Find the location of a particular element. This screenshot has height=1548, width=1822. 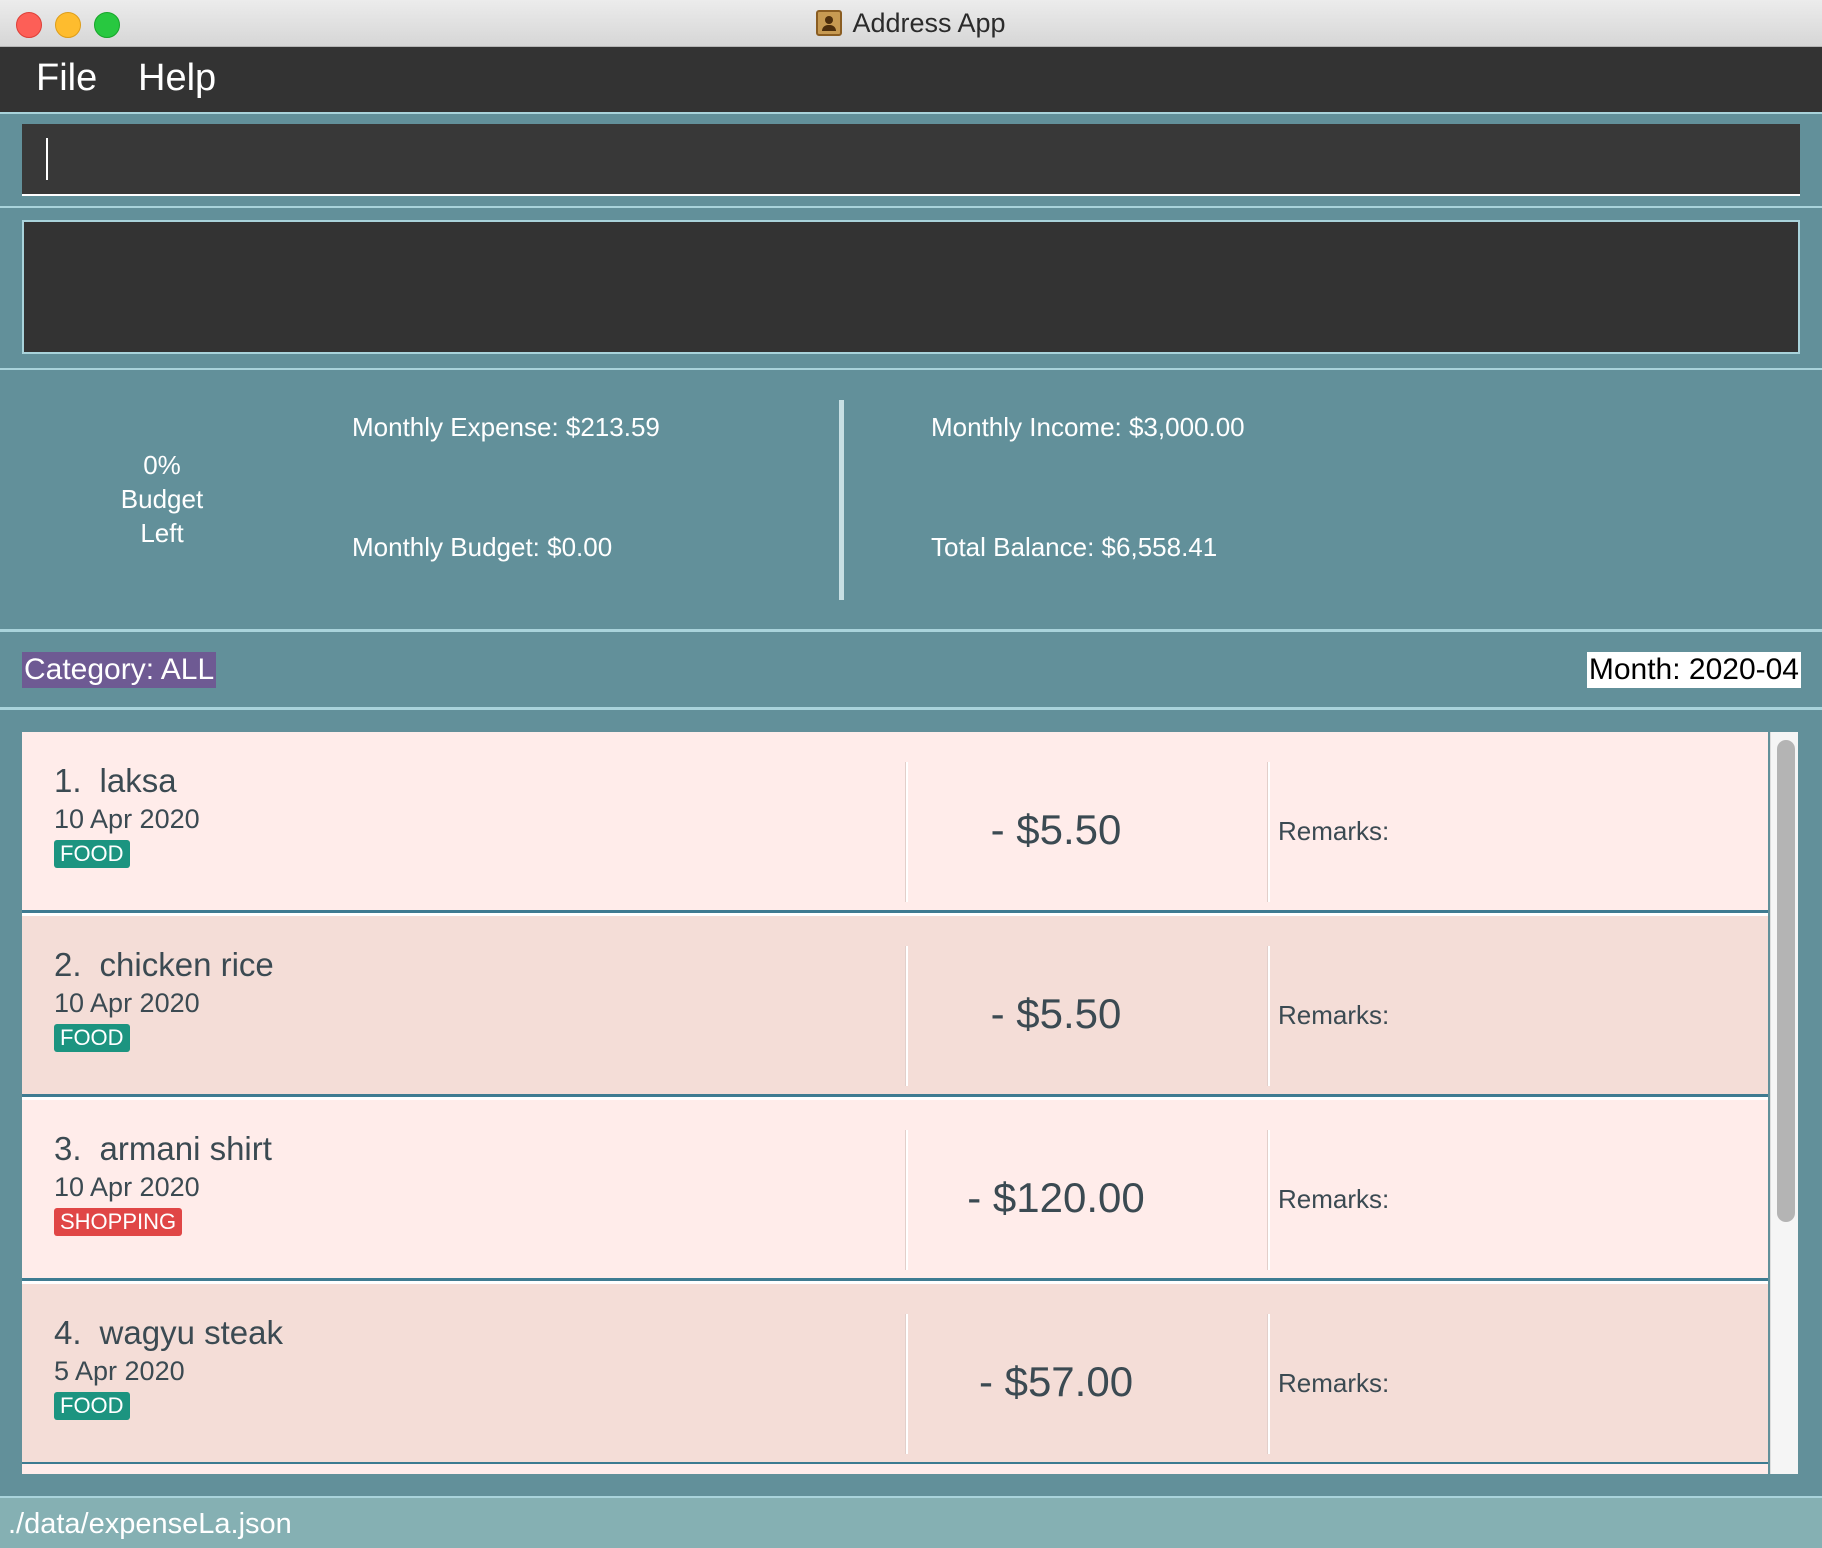

expense-index: 2. is located at coordinates (68, 964).